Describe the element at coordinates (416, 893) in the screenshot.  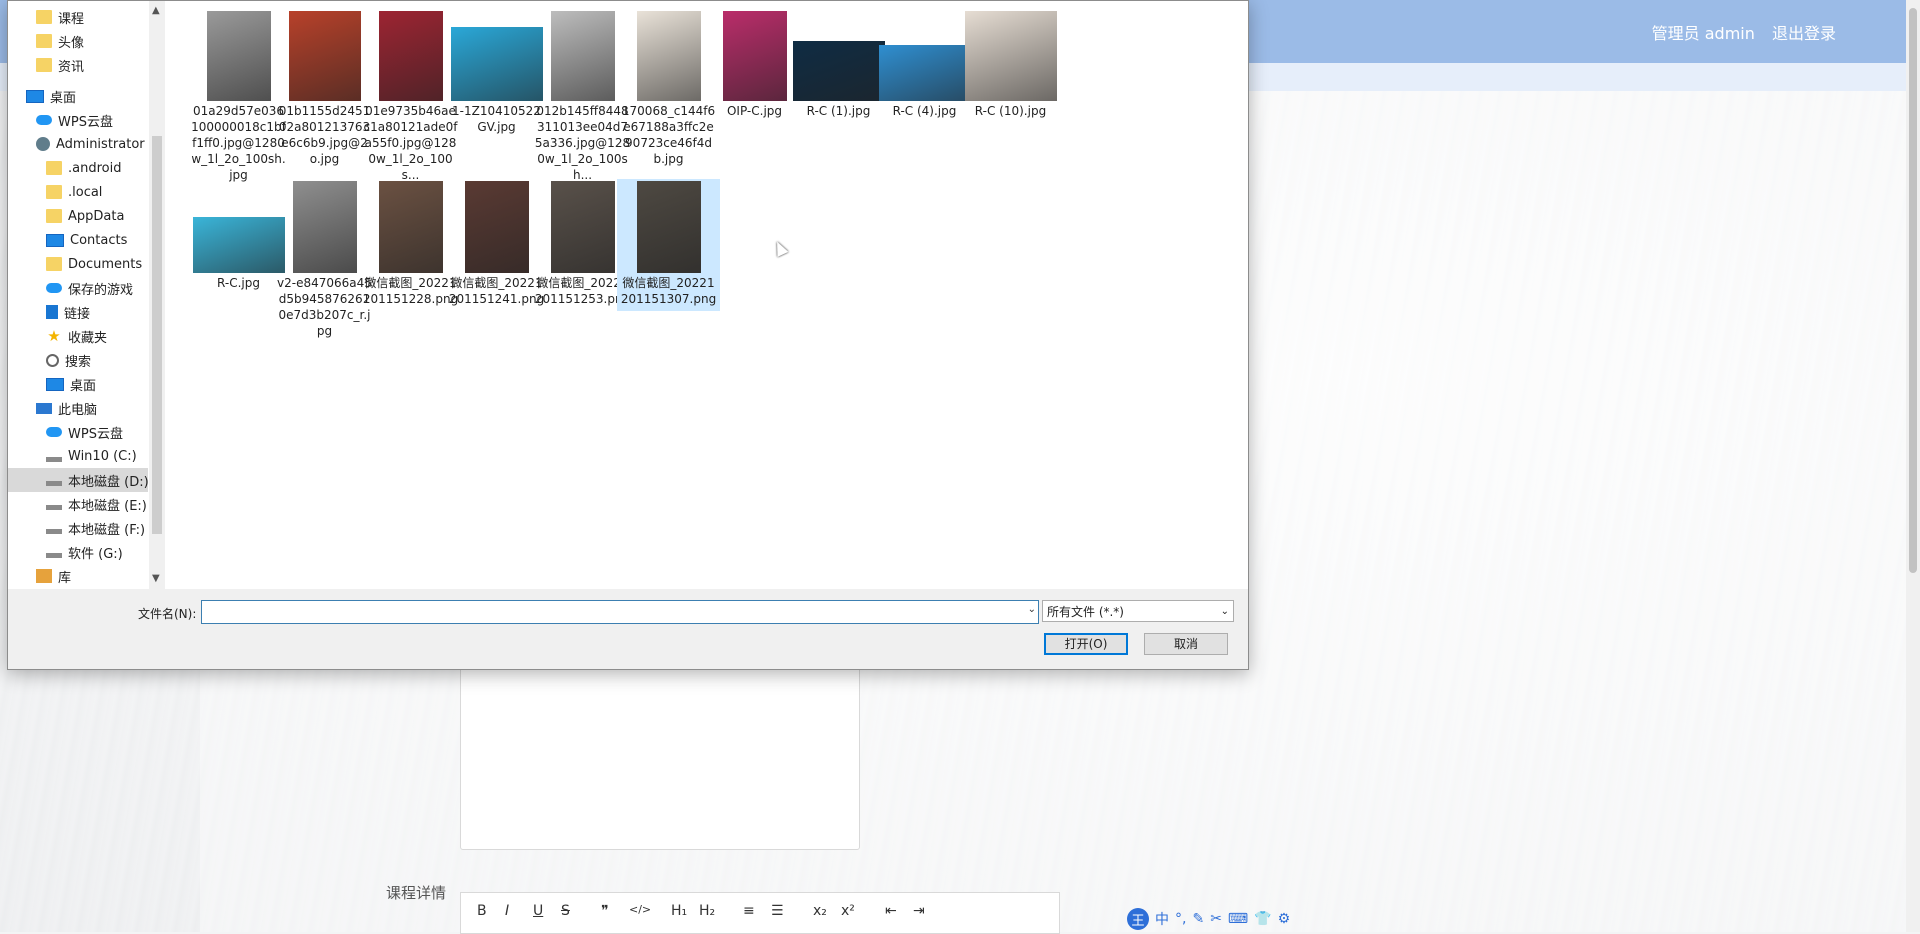
I see `course-detail-label: 课程详情` at that location.